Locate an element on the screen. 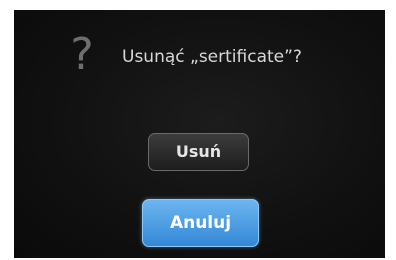  dialog-message: Usunąć „sertificate”? is located at coordinates (212, 57).